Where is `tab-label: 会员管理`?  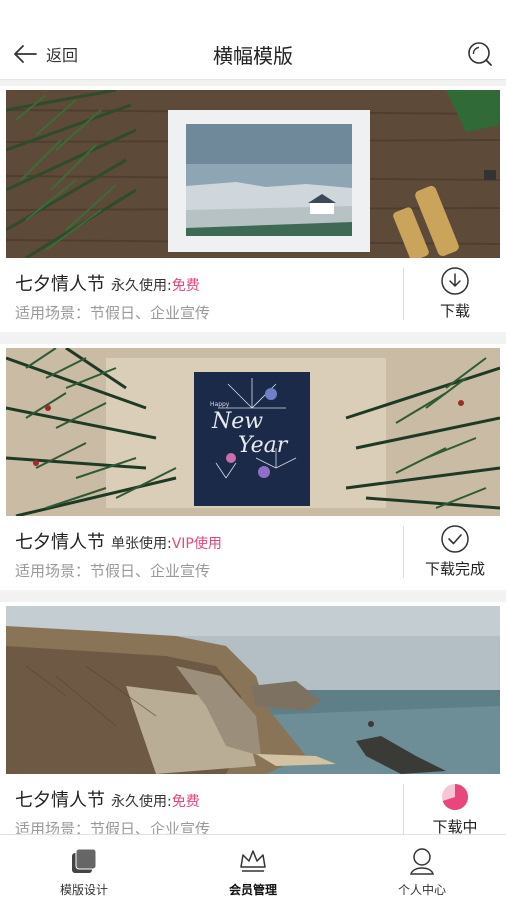 tab-label: 会员管理 is located at coordinates (252, 890).